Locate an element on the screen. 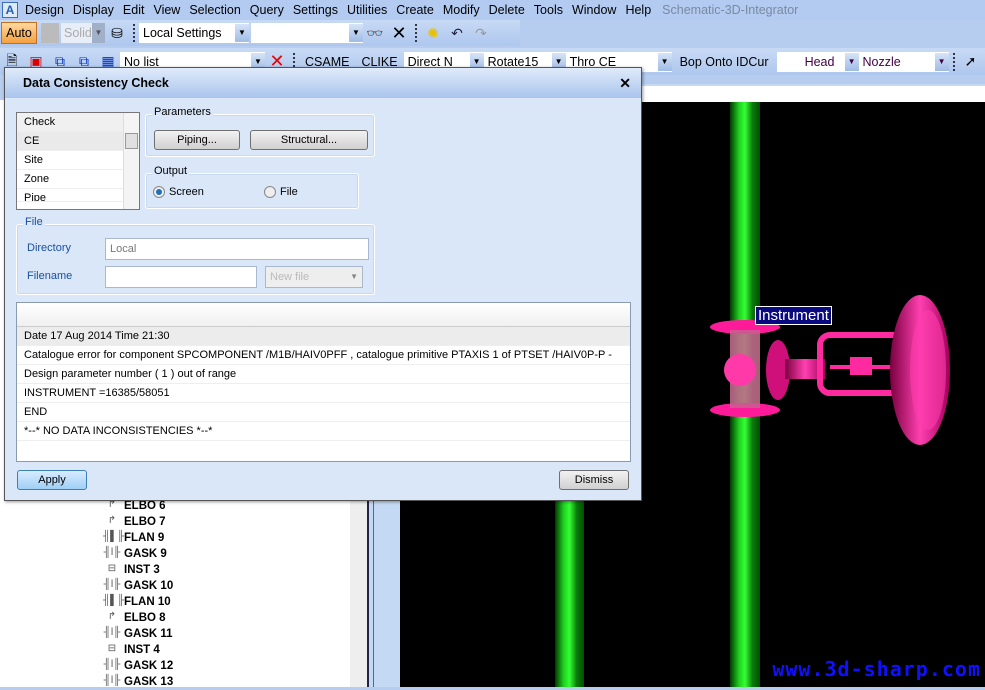  menu-tools: Tools is located at coordinates (549, 10).